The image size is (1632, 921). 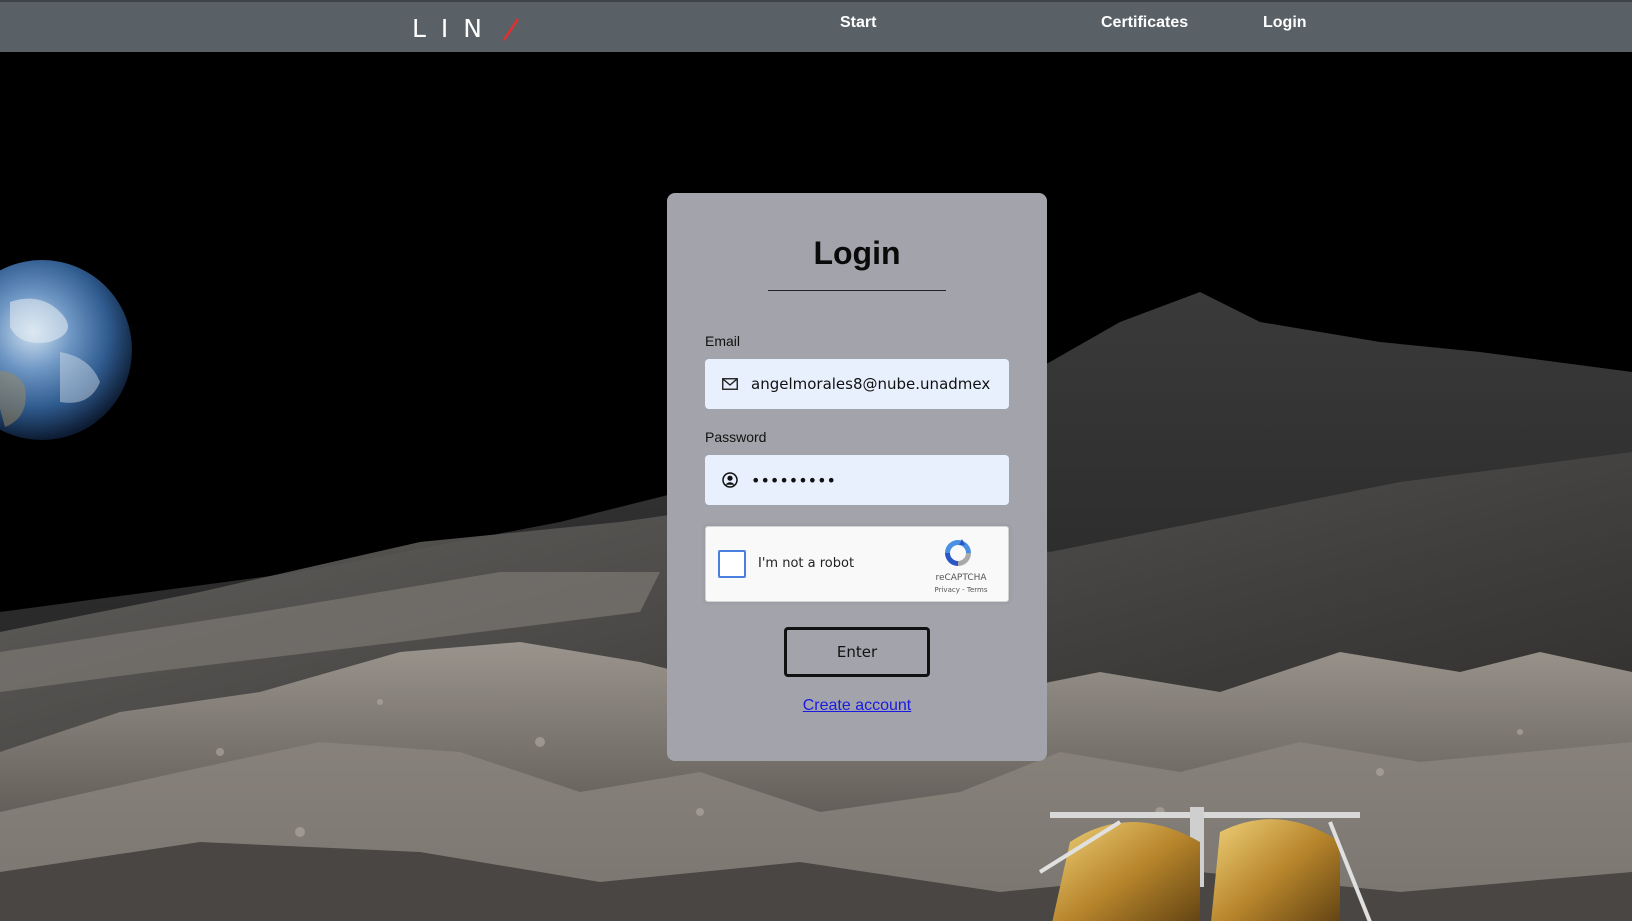 I want to click on password-field-wrapper, so click(x=857, y=480).